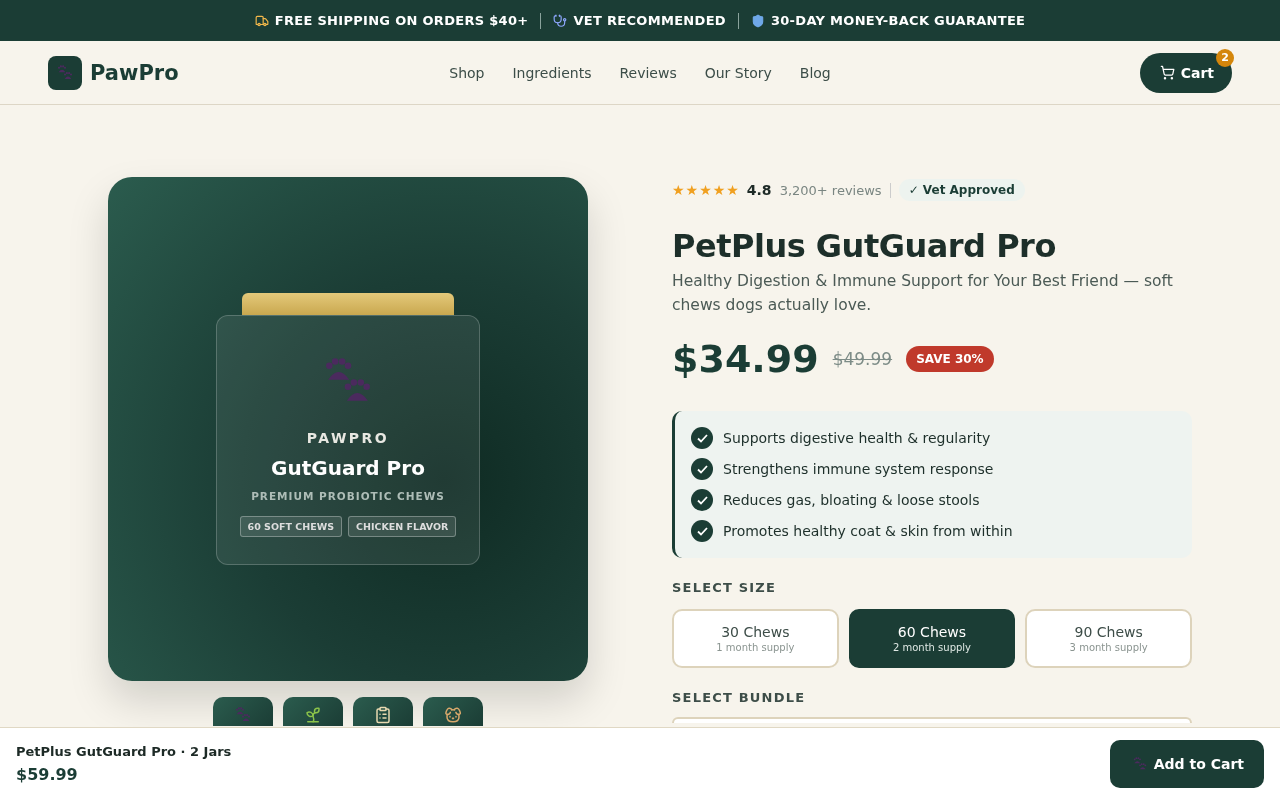 The width and height of the screenshot is (1280, 800). Describe the element at coordinates (552, 72) in the screenshot. I see `nav-link: Ingredients` at that location.